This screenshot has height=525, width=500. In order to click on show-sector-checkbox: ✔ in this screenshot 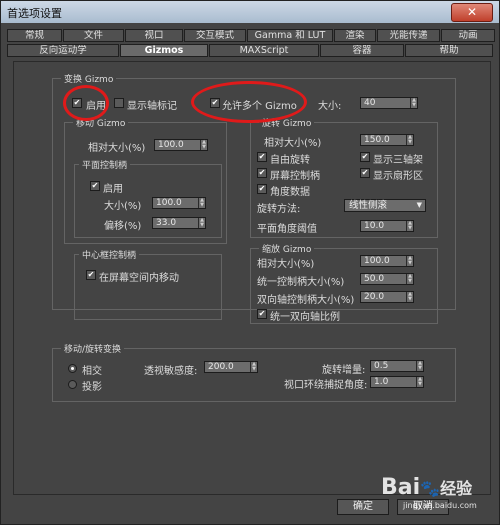, I will do `click(365, 173)`.